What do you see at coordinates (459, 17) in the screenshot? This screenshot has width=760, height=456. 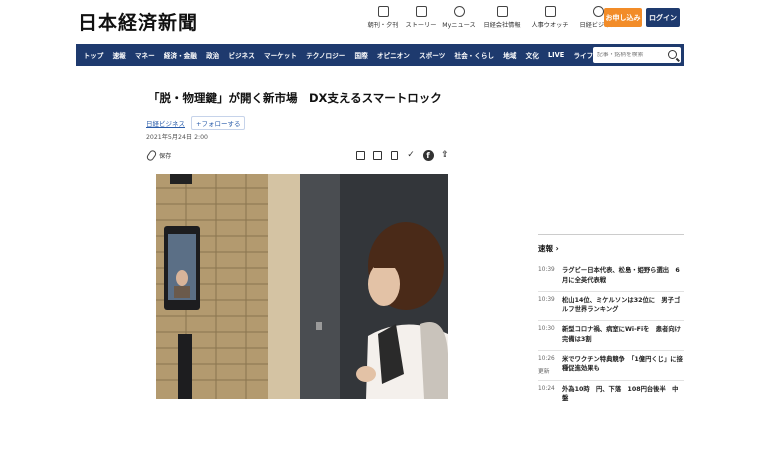 I see `header-link-mynews: Myニュース` at bounding box center [459, 17].